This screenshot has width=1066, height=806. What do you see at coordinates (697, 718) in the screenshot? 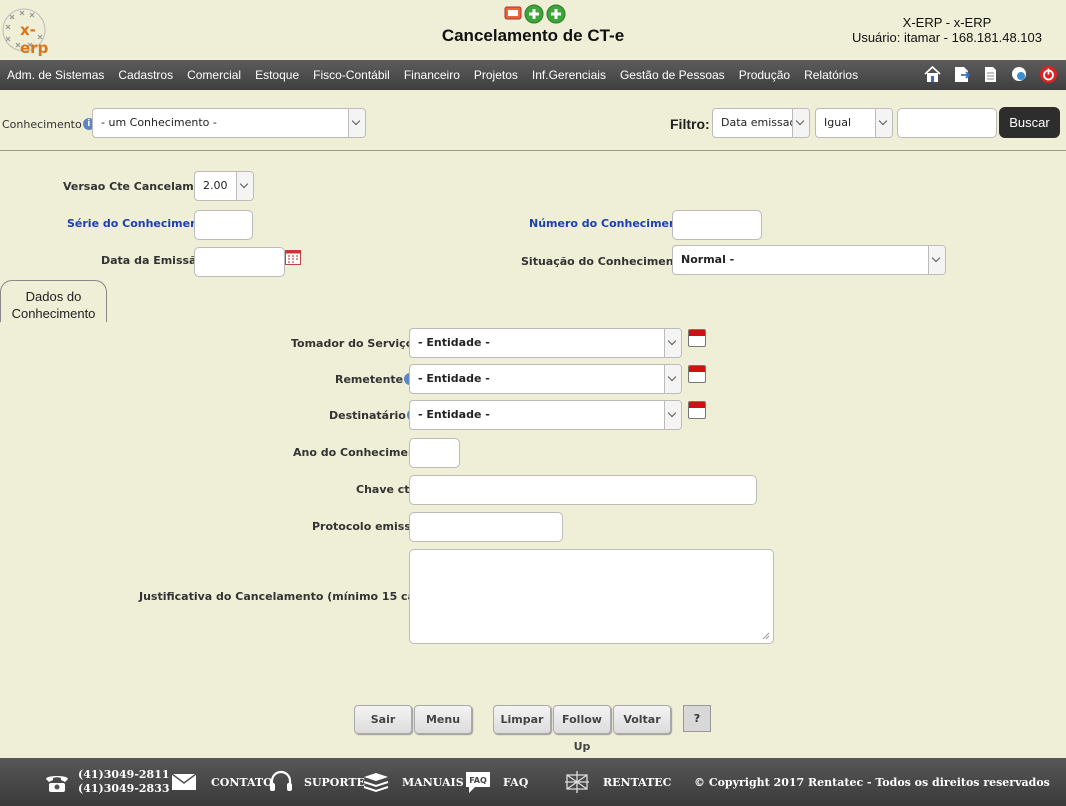
I see `help-button: ?` at bounding box center [697, 718].